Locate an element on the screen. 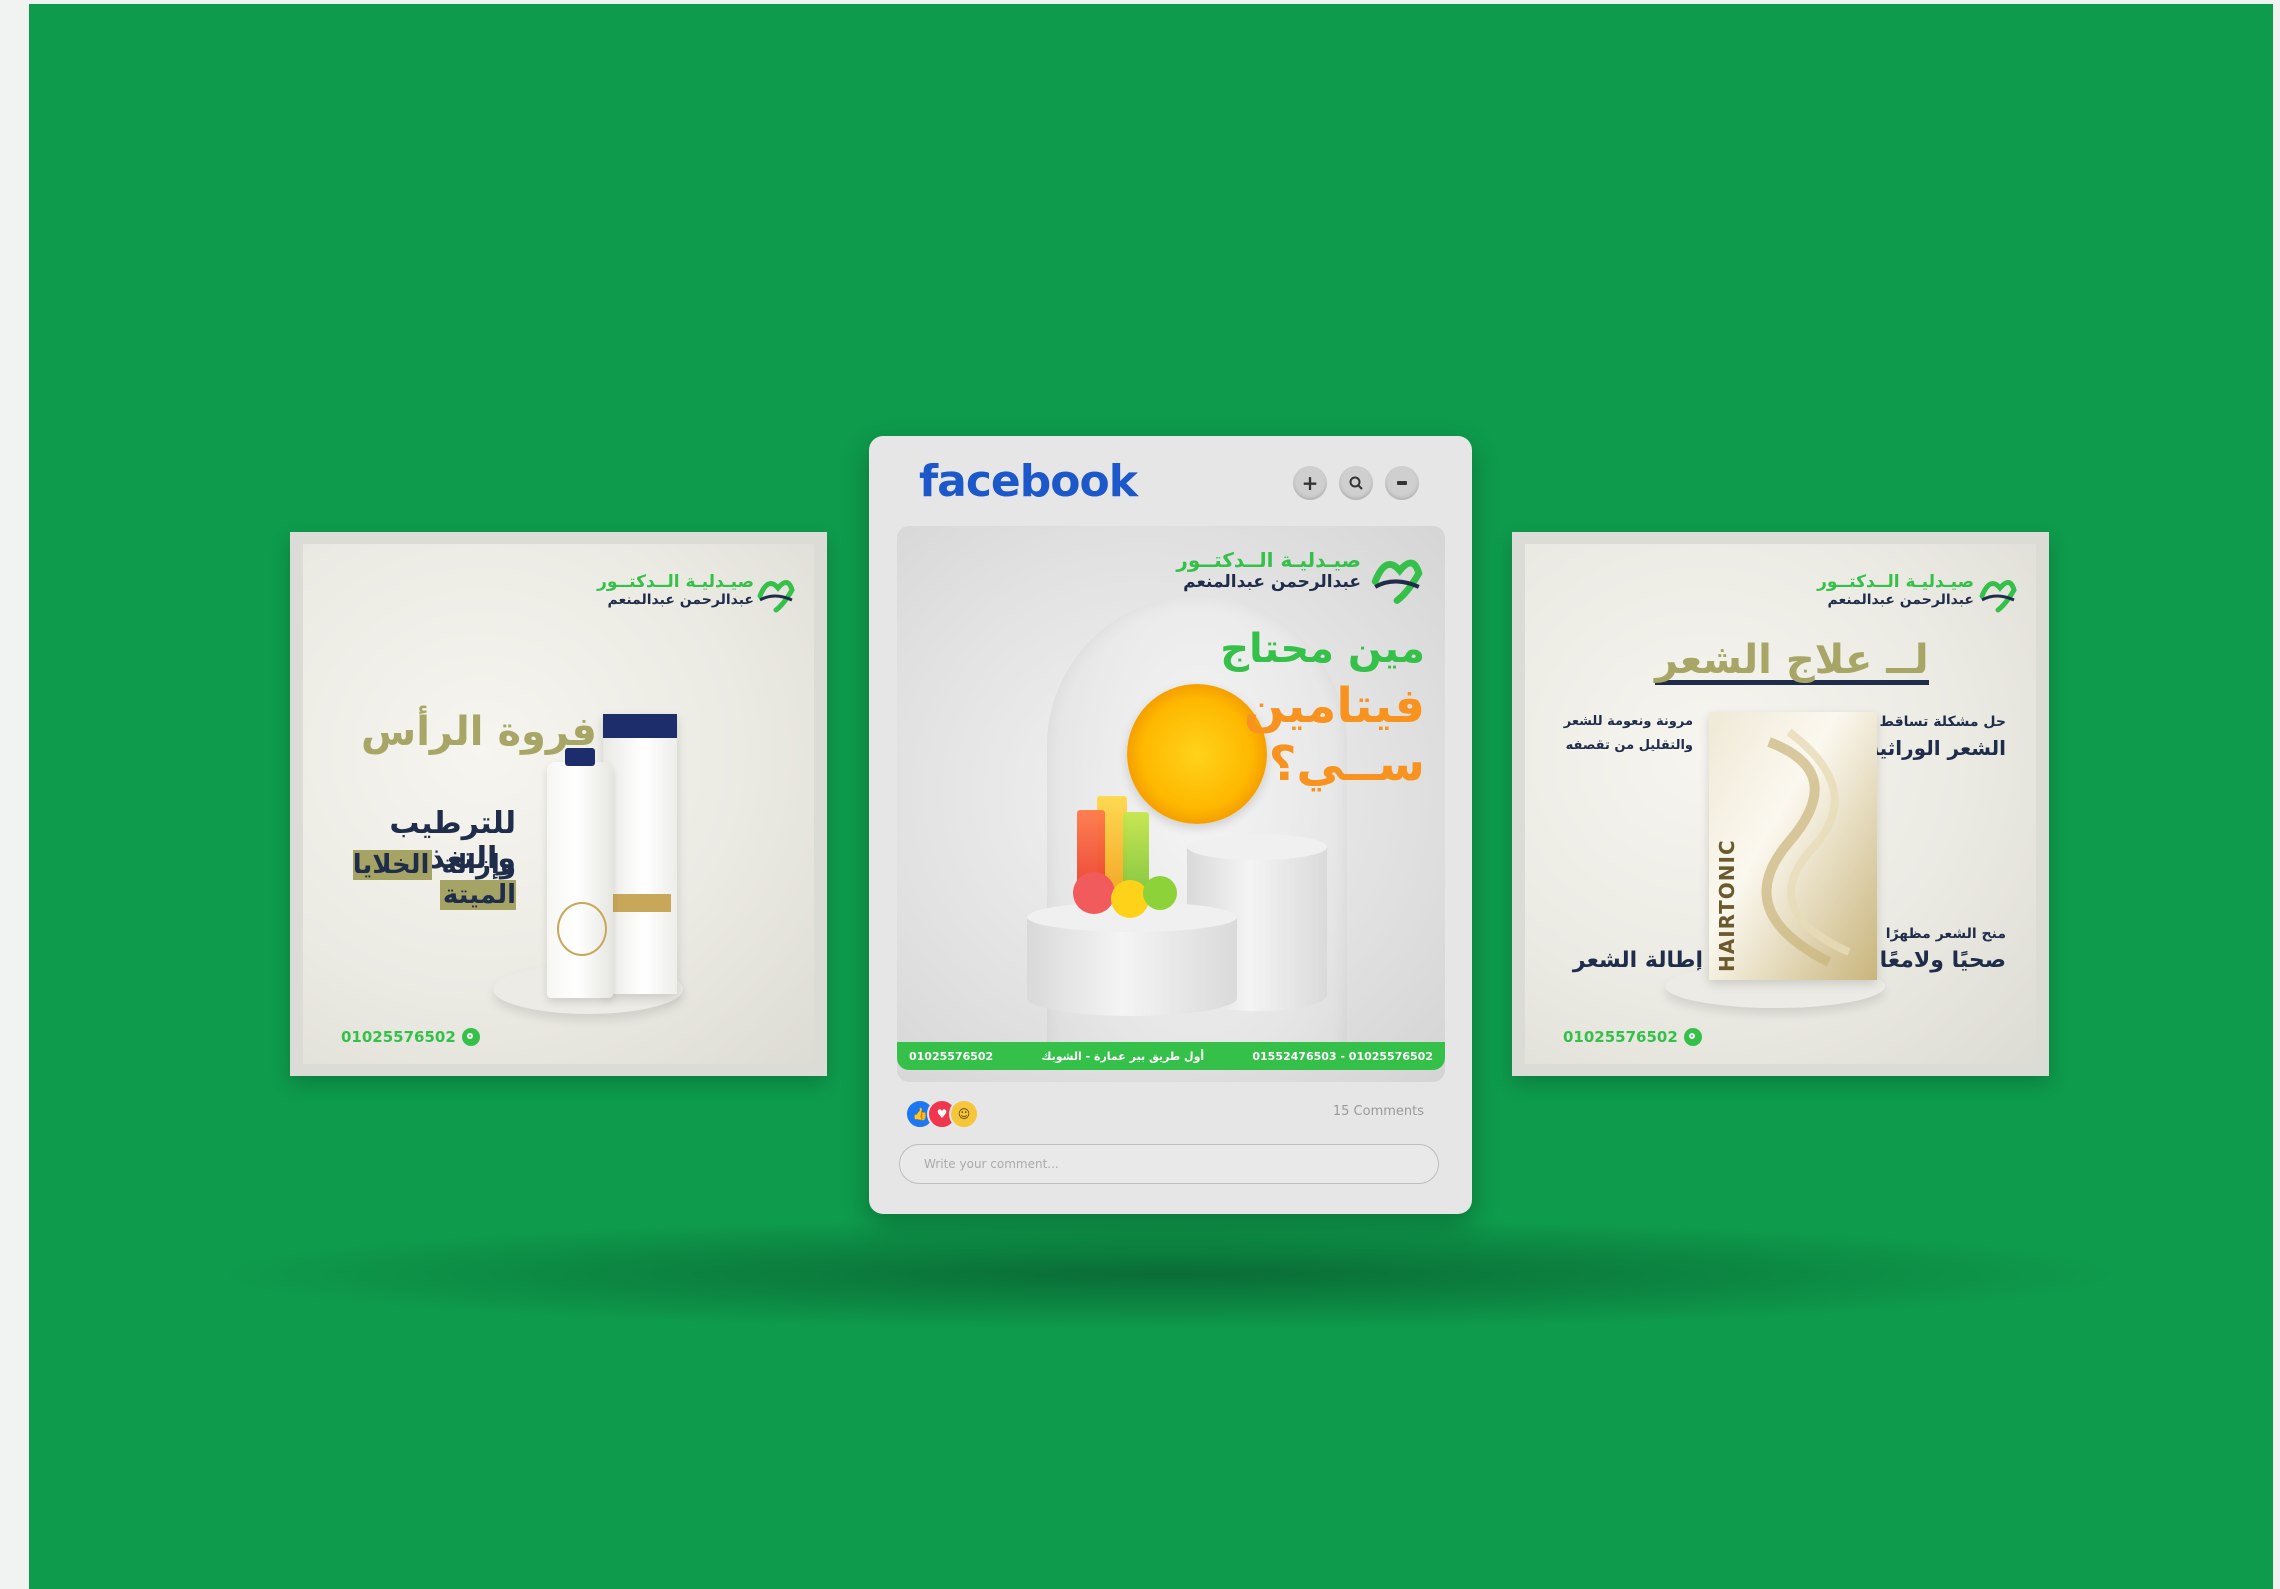 The width and height of the screenshot is (2280, 1589). hair-swirl-icon is located at coordinates (1806, 847).